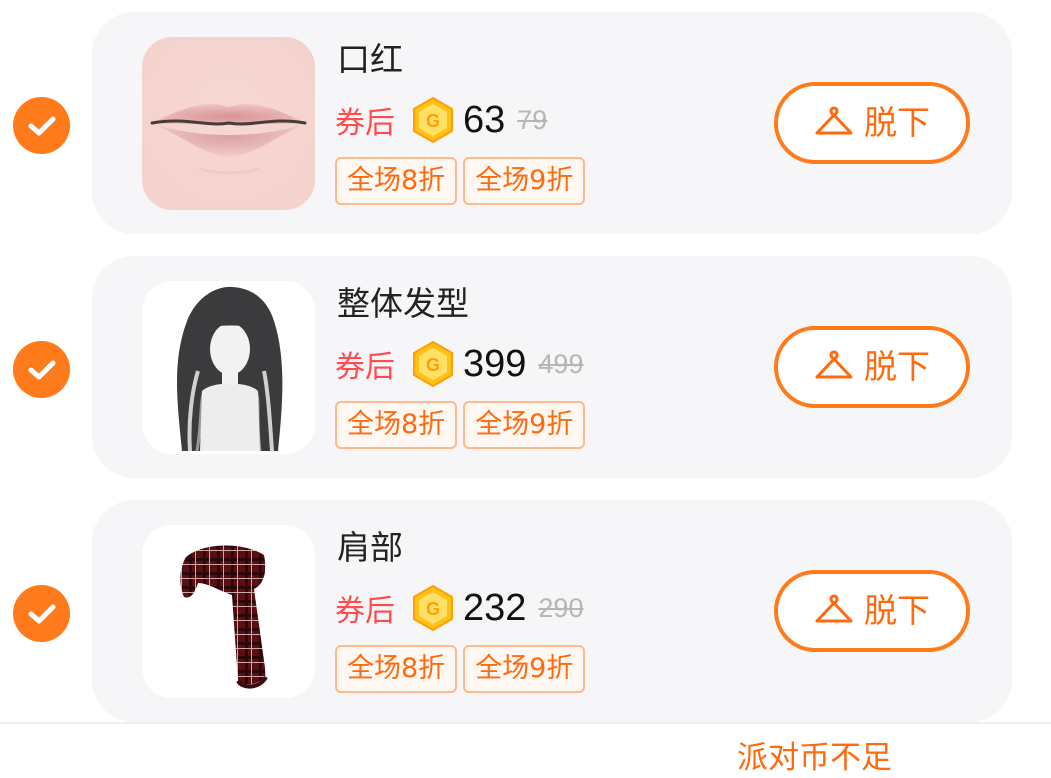  I want to click on price-row: 券后 G 399 499, so click(459, 364).